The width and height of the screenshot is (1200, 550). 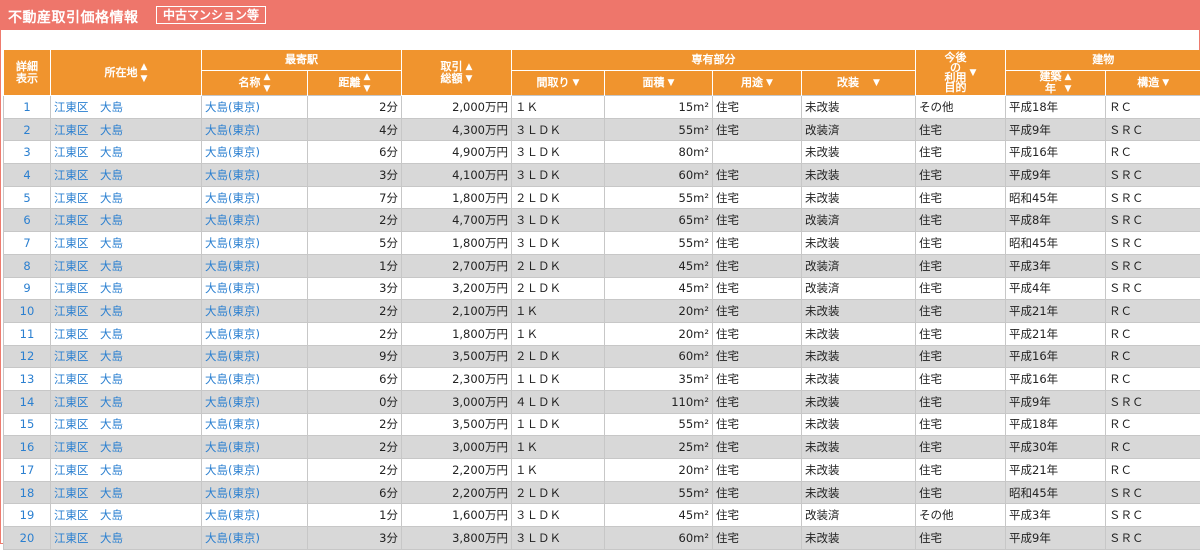 I want to click on row-detail-link: 6, so click(x=27, y=220).